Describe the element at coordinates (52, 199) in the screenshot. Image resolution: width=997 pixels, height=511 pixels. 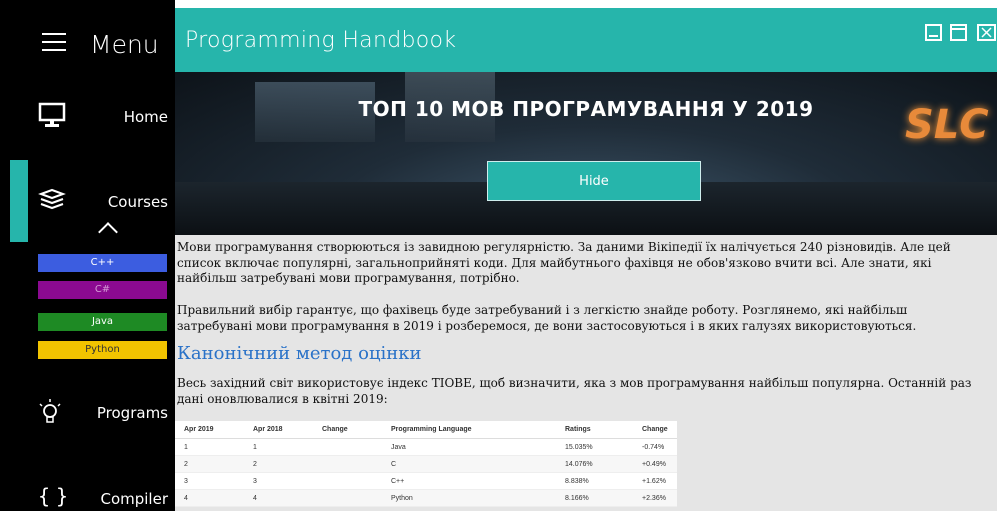
I see `books-icon` at that location.